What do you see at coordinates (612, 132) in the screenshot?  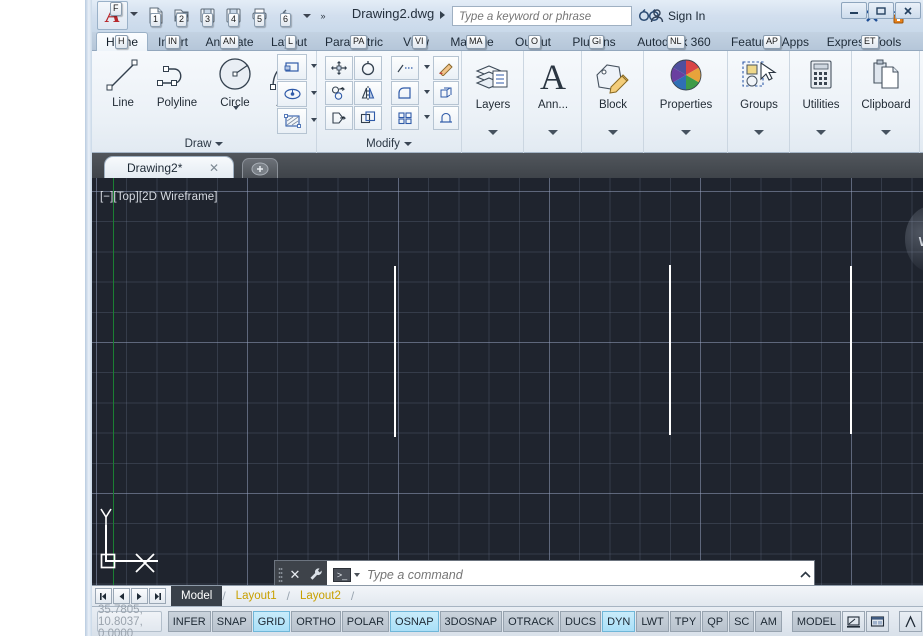 I see `panel-block-expand-icon` at bounding box center [612, 132].